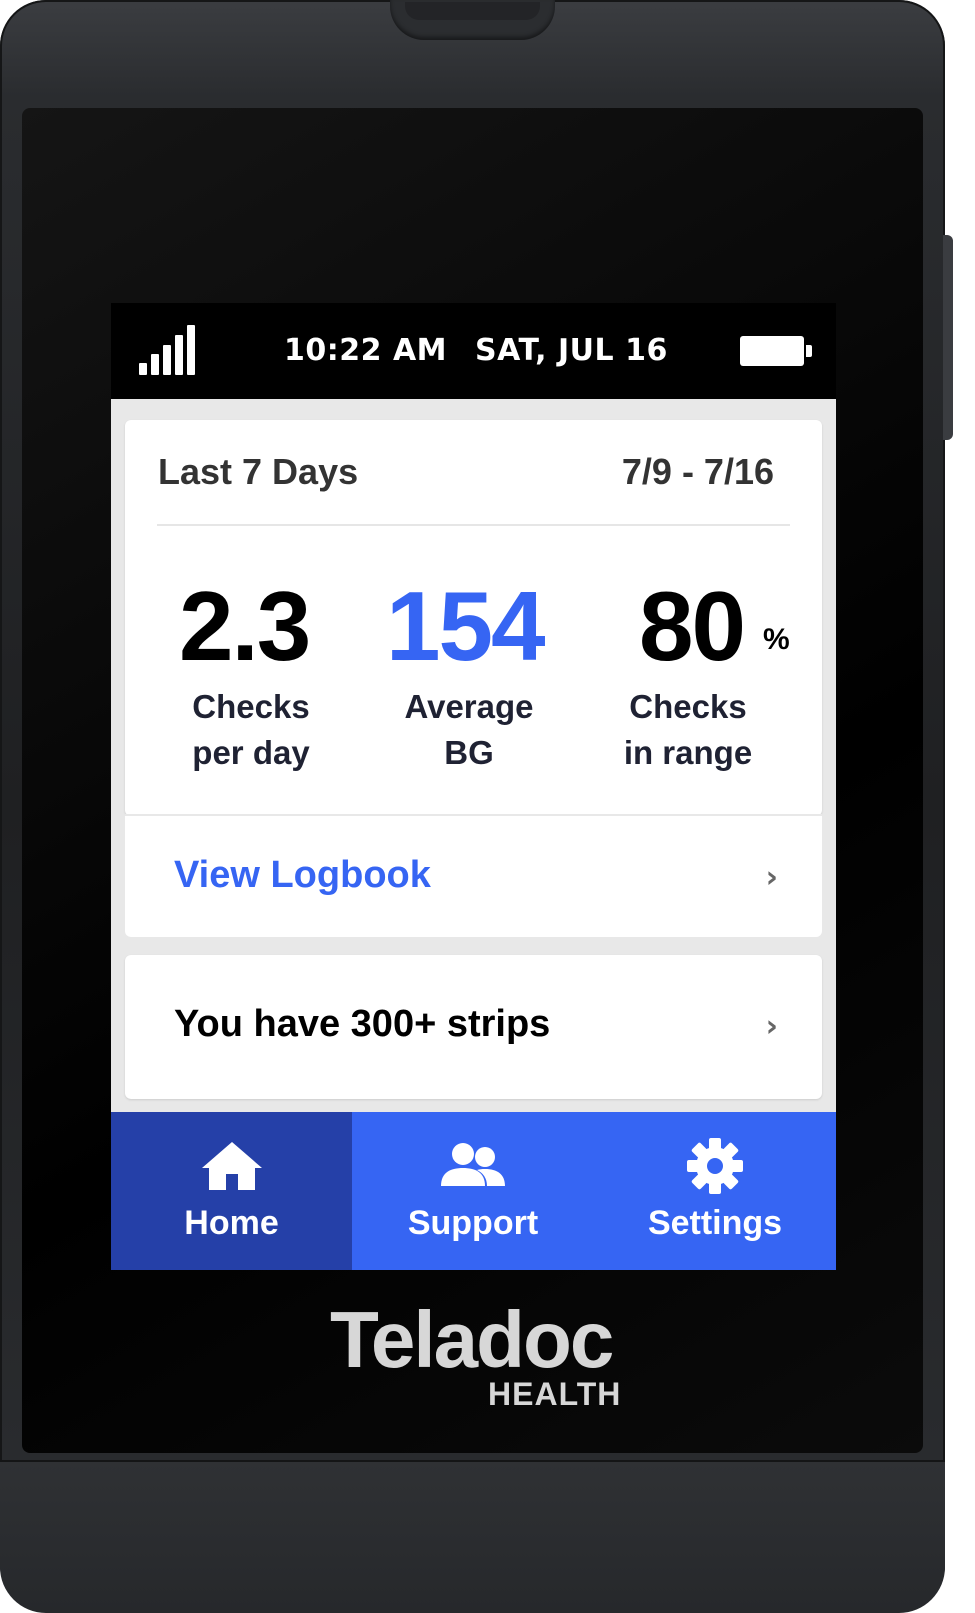 The width and height of the screenshot is (975, 1613). I want to click on summary-date-range: 7/9 - 7/16, so click(697, 471).